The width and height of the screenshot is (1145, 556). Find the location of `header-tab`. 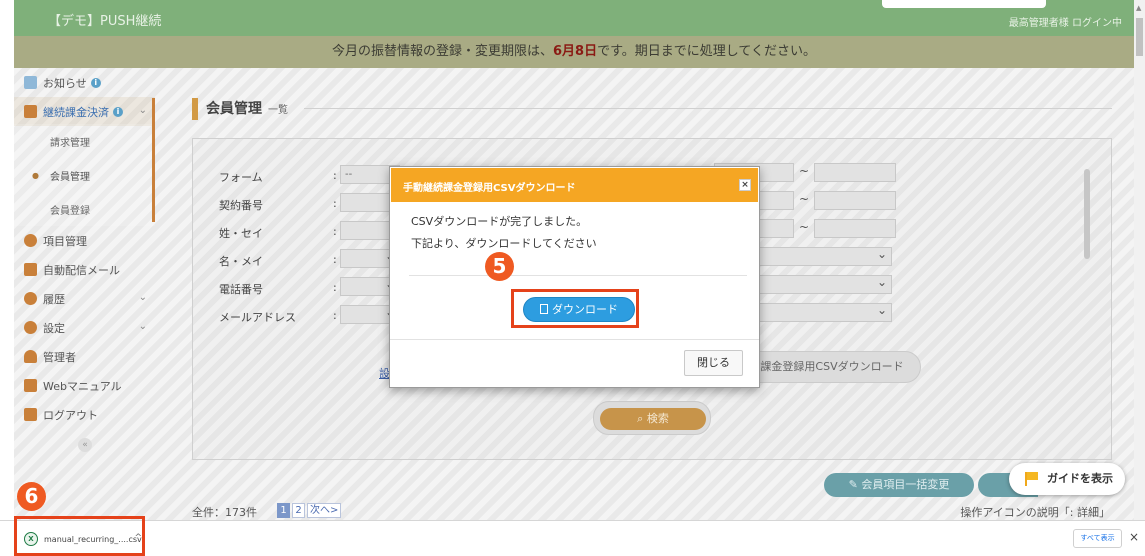

header-tab is located at coordinates (964, 4).